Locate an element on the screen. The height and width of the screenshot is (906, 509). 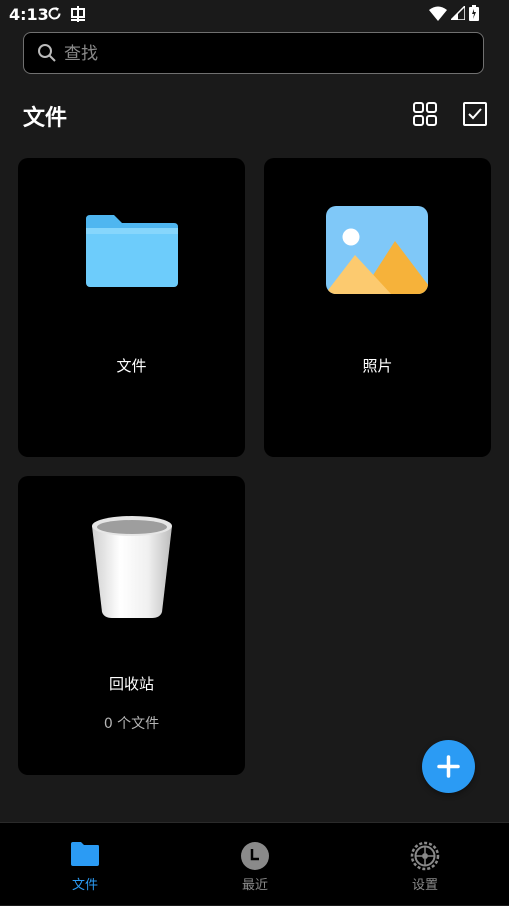
nav-label: 文件 is located at coordinates (84, 885).